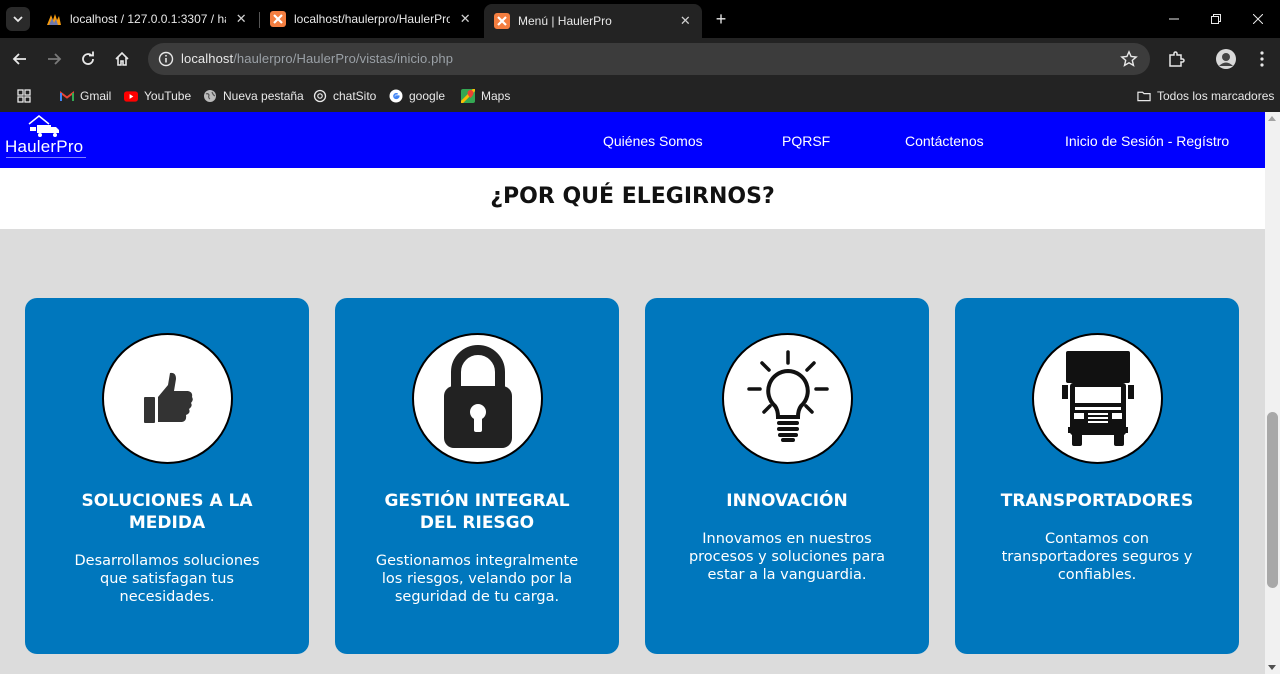 The height and width of the screenshot is (674, 1280). Describe the element at coordinates (131, 96) in the screenshot. I see `youtube-icon` at that location.